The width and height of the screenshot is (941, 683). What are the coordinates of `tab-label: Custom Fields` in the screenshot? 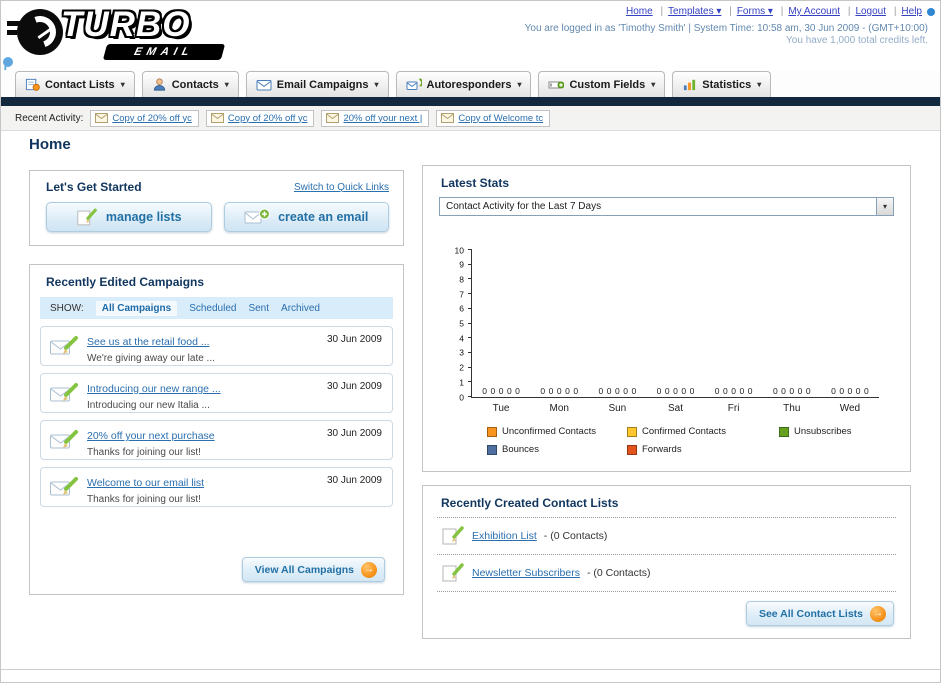 It's located at (607, 84).